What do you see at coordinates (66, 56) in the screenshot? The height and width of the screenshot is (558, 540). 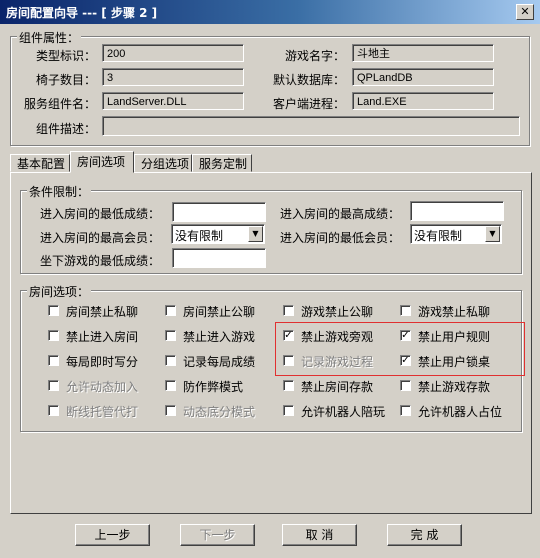 I see `type-id-label: 类型标识：` at bounding box center [66, 56].